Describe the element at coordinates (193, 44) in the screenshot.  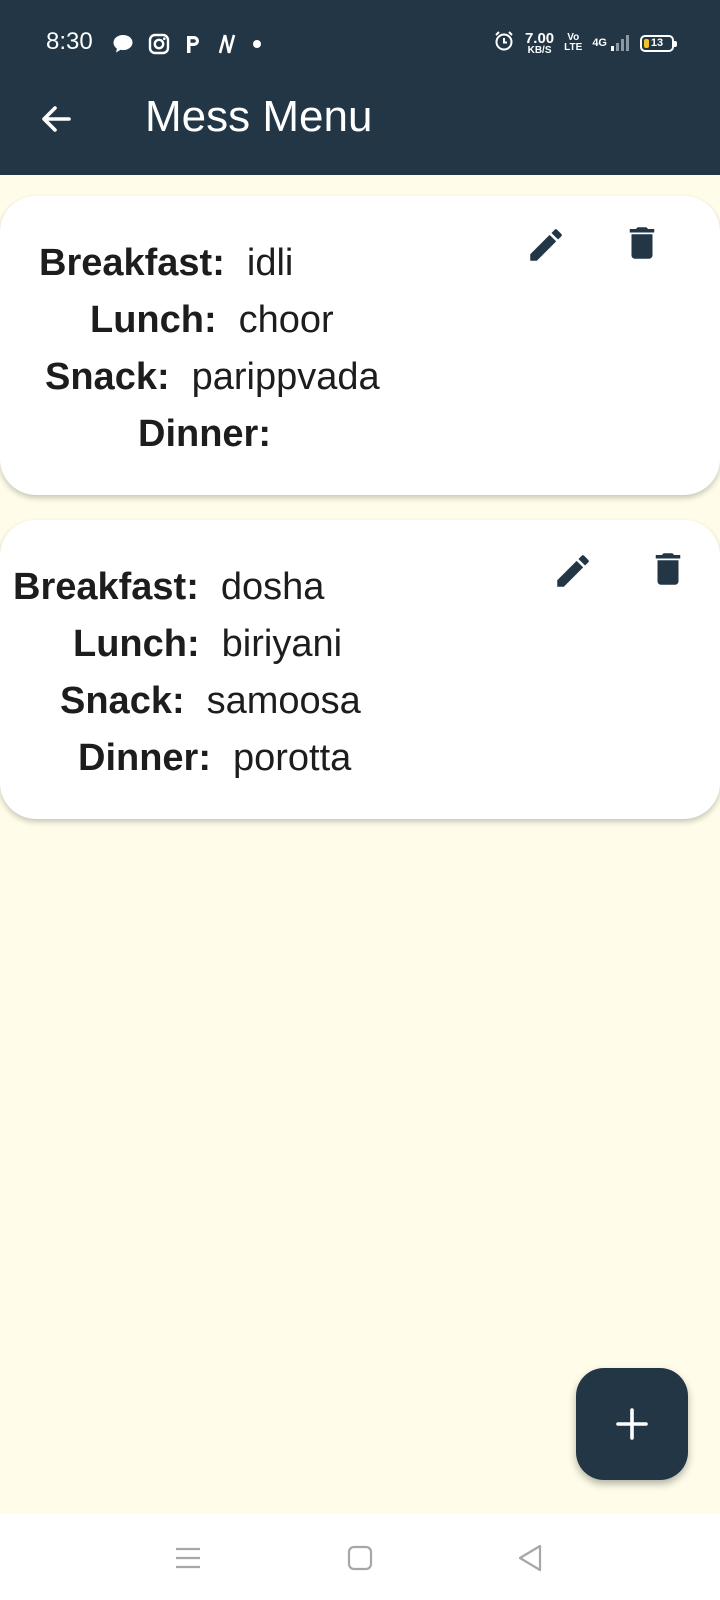
I see `p-app-icon` at that location.